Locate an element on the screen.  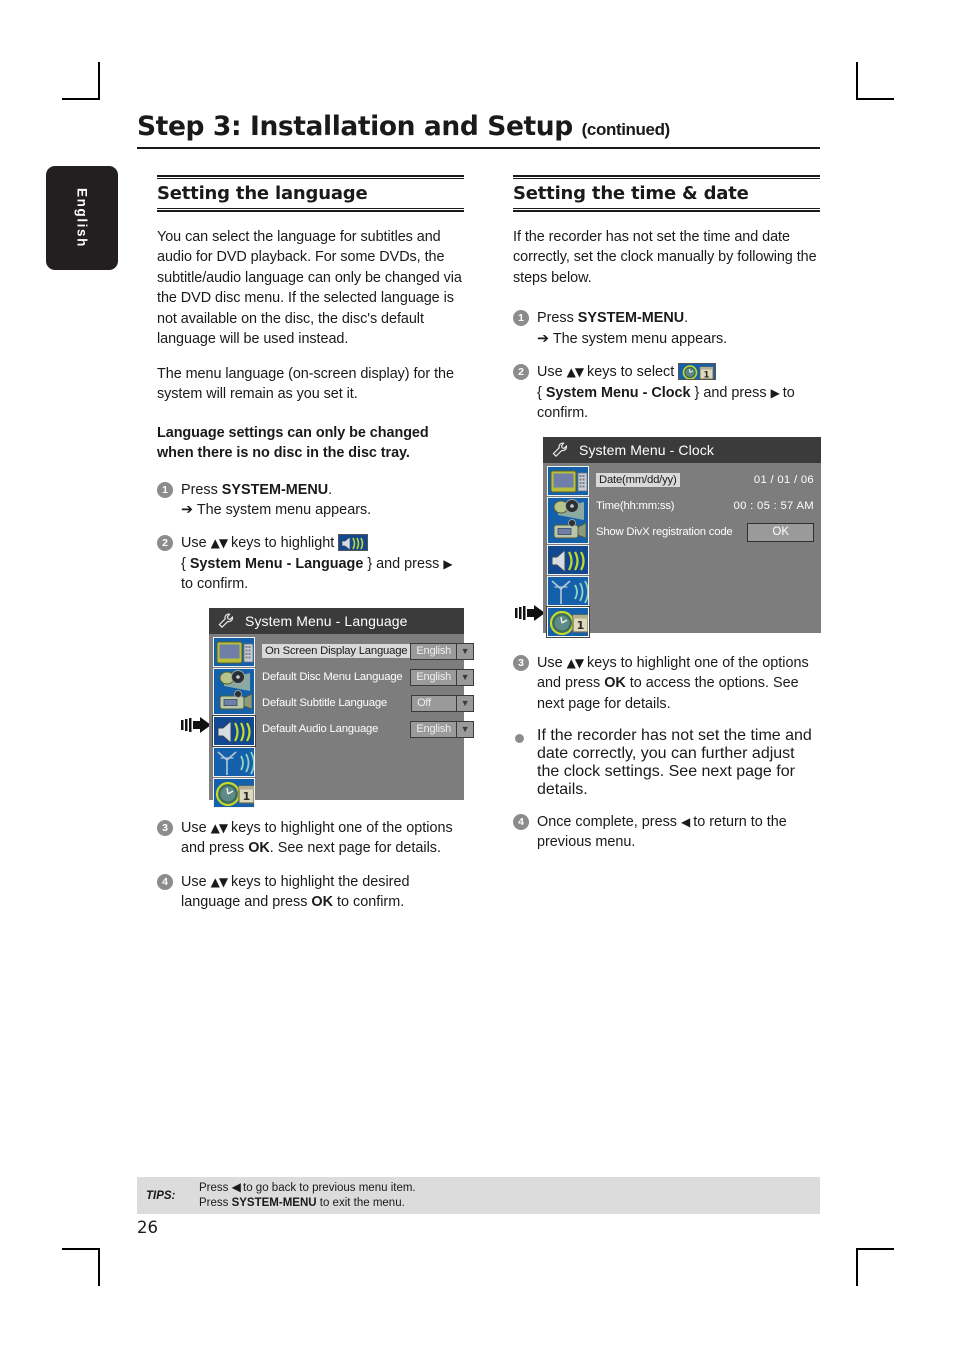
step-text-a: Once complete, press is located at coordinates (609, 821).